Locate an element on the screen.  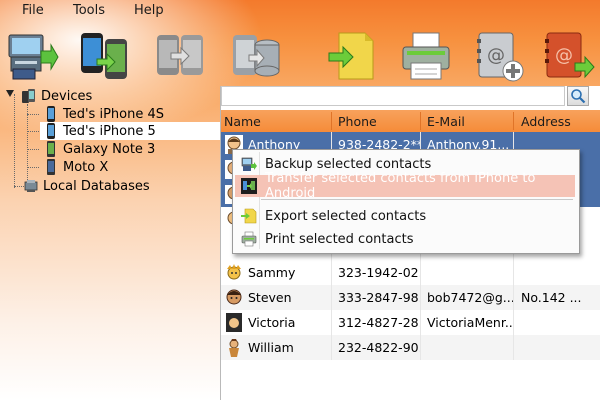
transfer-database-icon is located at coordinates (256, 56).